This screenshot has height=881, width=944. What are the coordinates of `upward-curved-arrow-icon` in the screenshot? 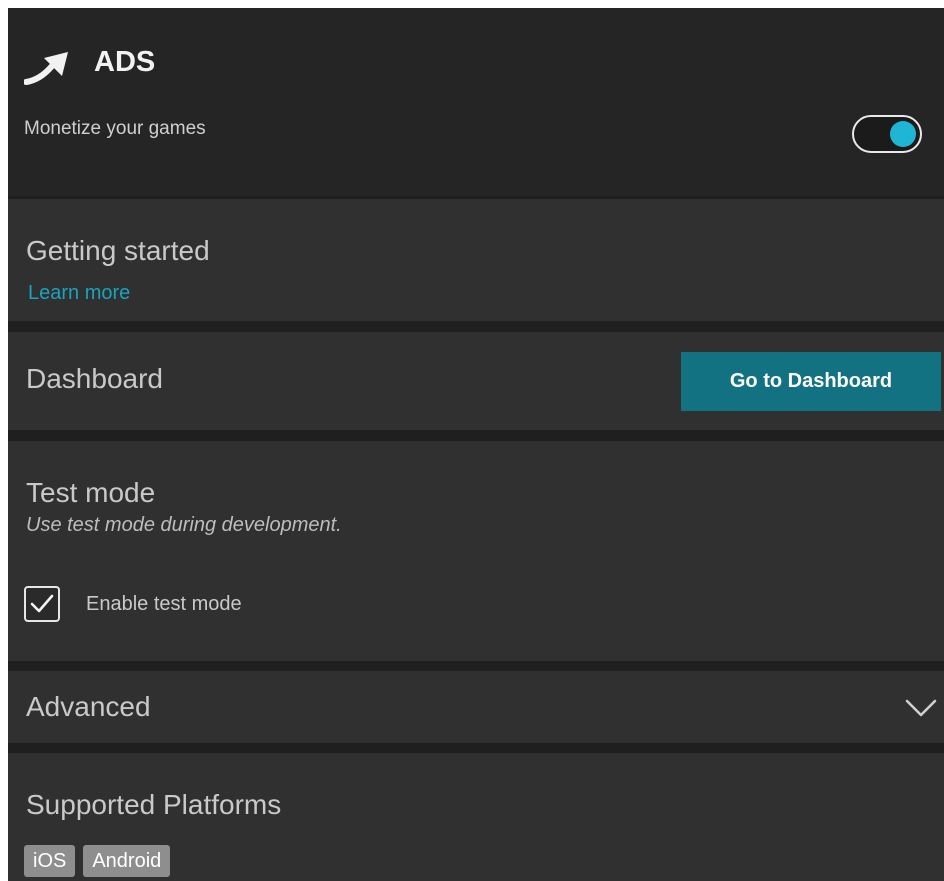 It's located at (46, 68).